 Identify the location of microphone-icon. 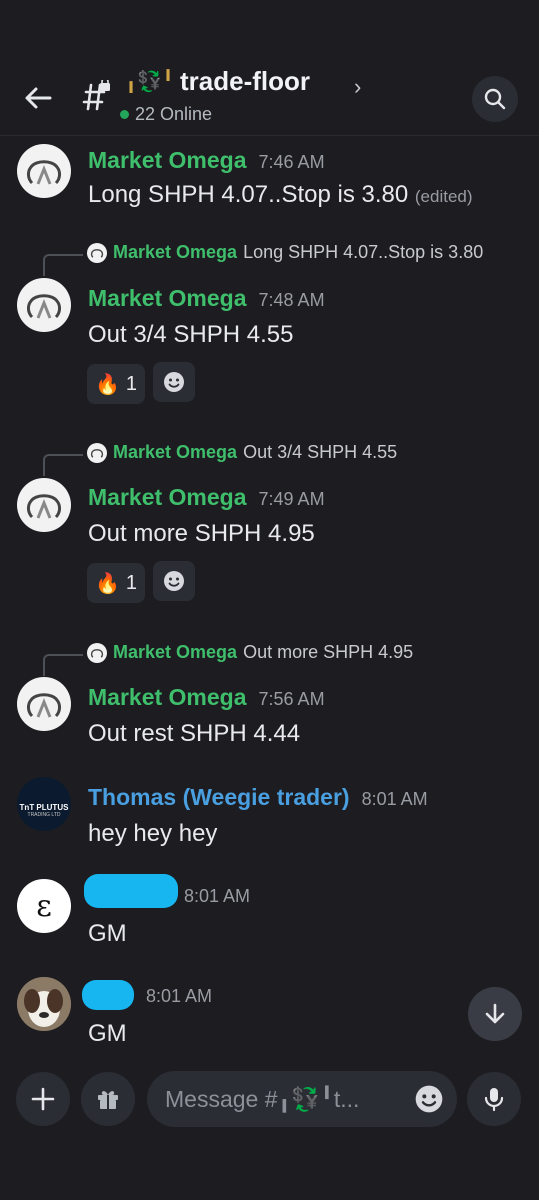
(494, 1100).